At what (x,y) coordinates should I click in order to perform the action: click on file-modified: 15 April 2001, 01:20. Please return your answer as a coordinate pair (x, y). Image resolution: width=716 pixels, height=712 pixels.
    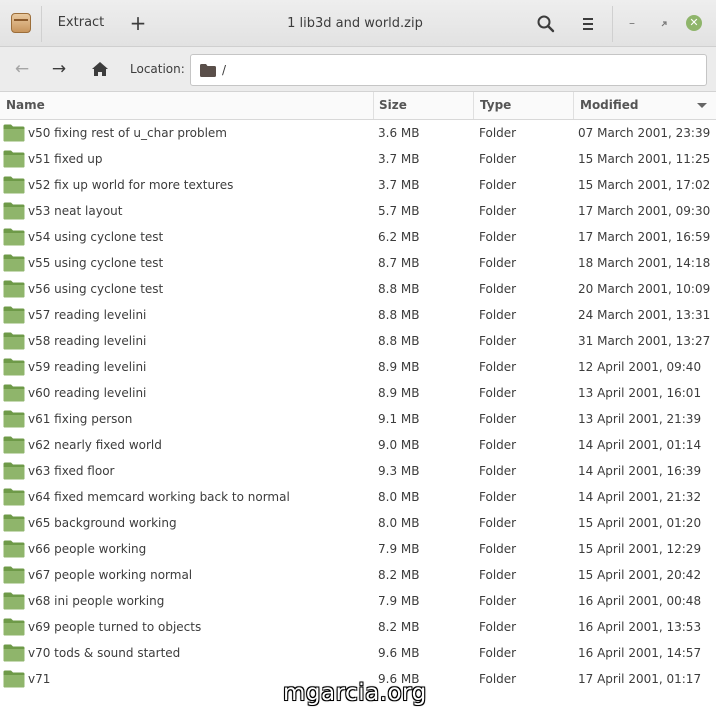
    Looking at the image, I should click on (640, 523).